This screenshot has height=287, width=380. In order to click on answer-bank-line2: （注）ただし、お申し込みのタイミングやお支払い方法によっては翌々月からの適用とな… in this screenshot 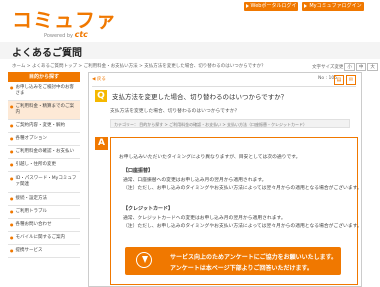, I will do `click(242, 188)`.